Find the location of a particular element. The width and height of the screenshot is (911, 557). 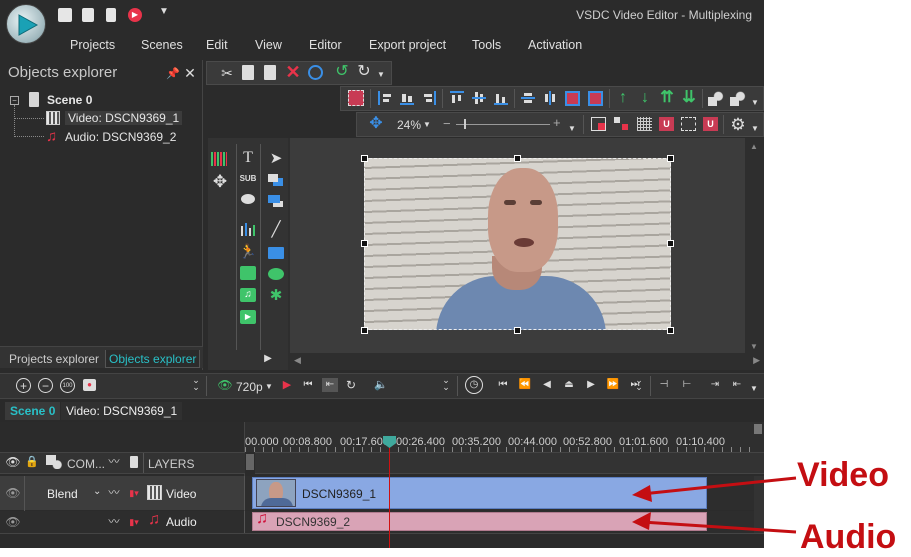

undo-icon: ↺ is located at coordinates (342, 72).